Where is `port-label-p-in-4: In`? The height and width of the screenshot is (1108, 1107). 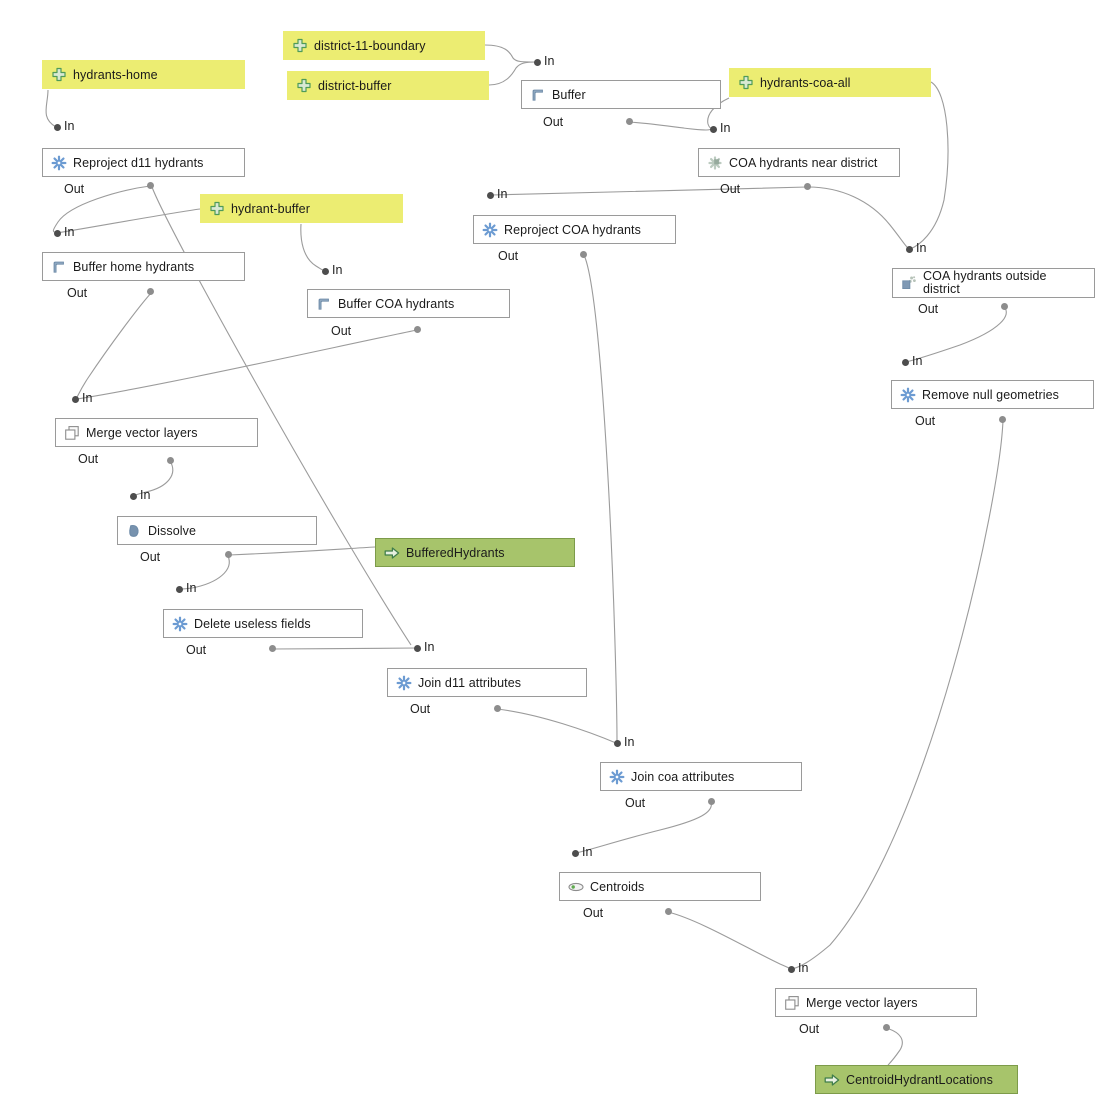
port-label-p-in-4: In is located at coordinates (145, 495).